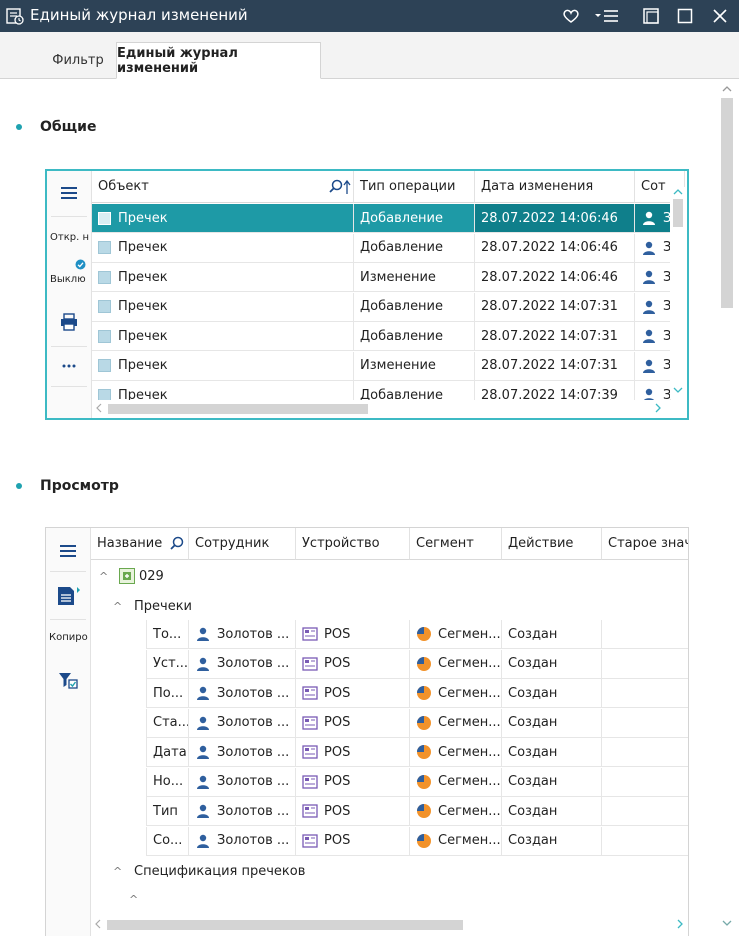 The image size is (739, 936). What do you see at coordinates (571, 16) in the screenshot?
I see `favorite-button` at bounding box center [571, 16].